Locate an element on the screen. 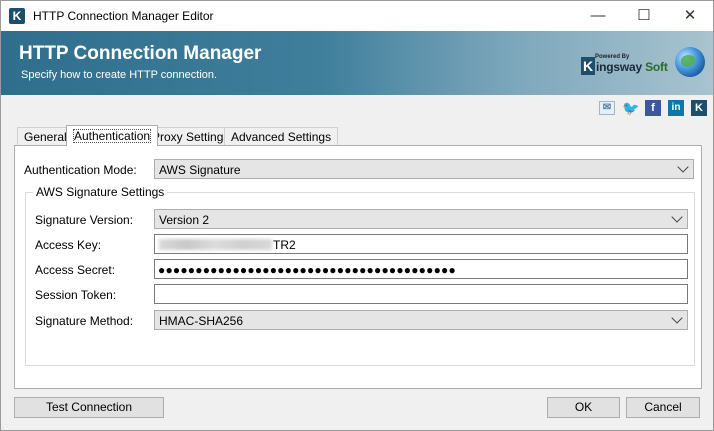  kingswaysoft-logo: Powered By K ingsway Soft is located at coordinates (627, 65).